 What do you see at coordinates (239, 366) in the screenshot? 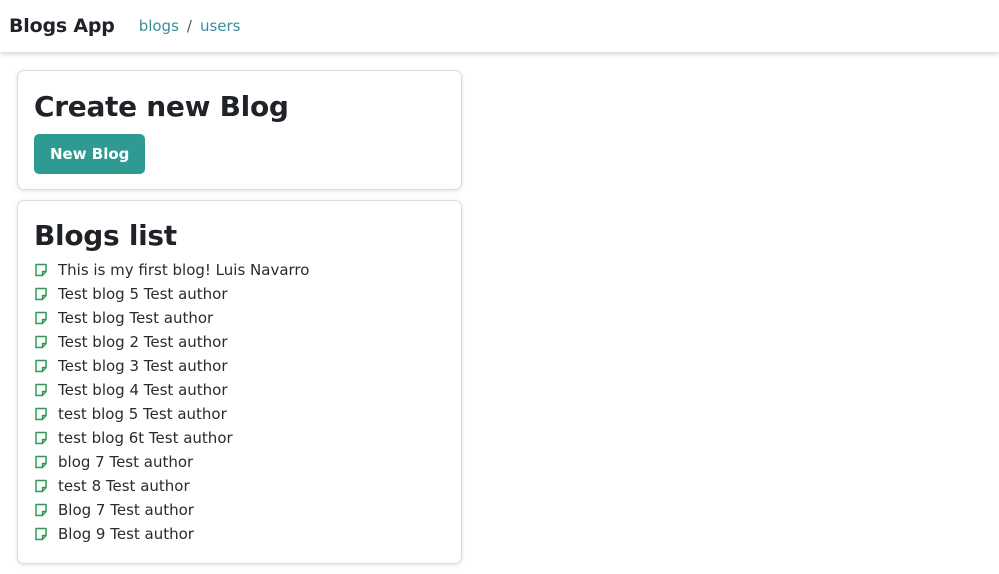
I see `blog-list-item: Test blog 3 Test author` at bounding box center [239, 366].